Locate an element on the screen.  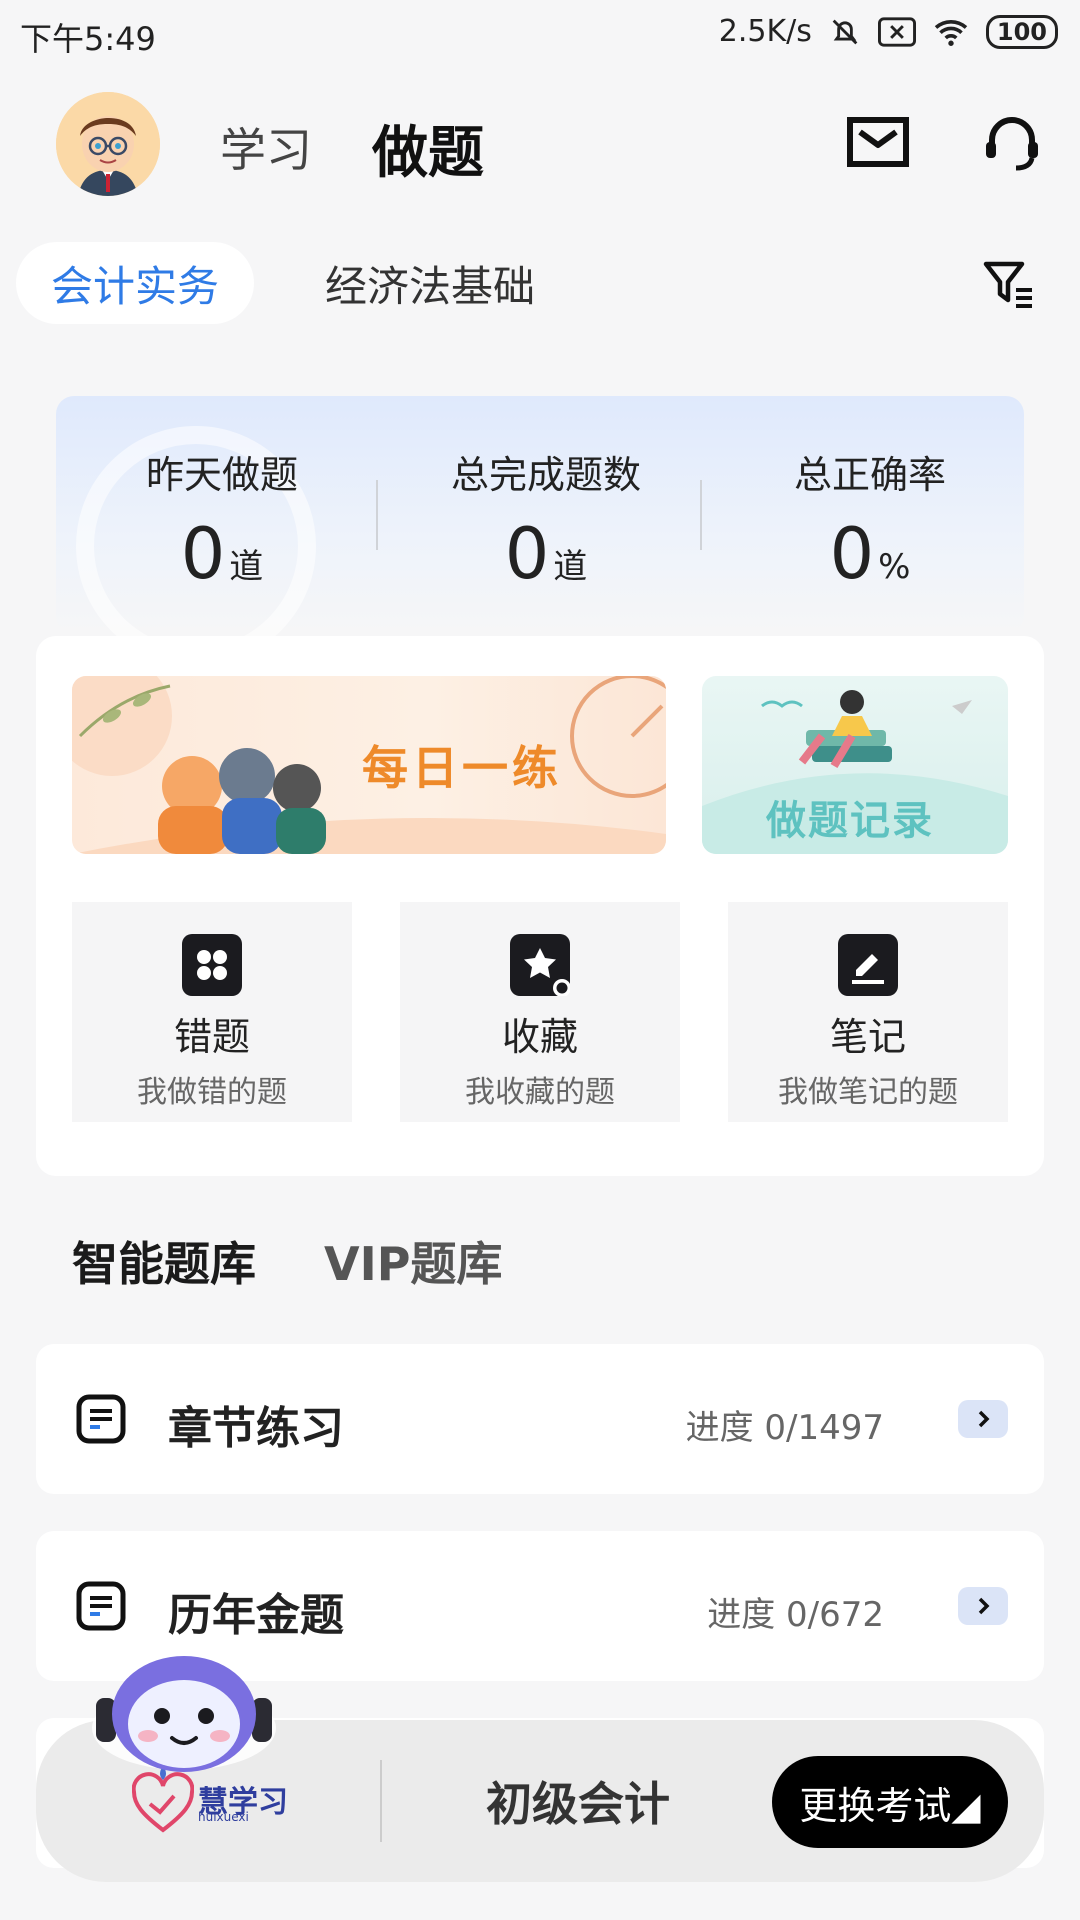
tile-title: 收藏 is located at coordinates (539, 1037).